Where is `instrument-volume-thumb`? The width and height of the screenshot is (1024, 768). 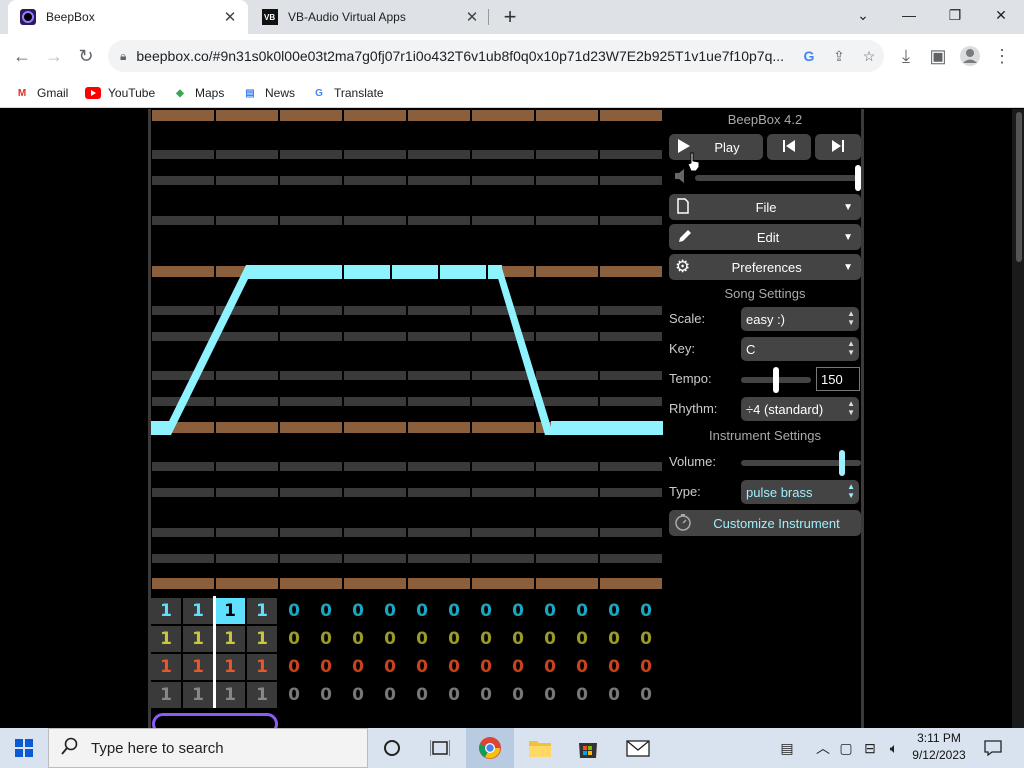 instrument-volume-thumb is located at coordinates (842, 463).